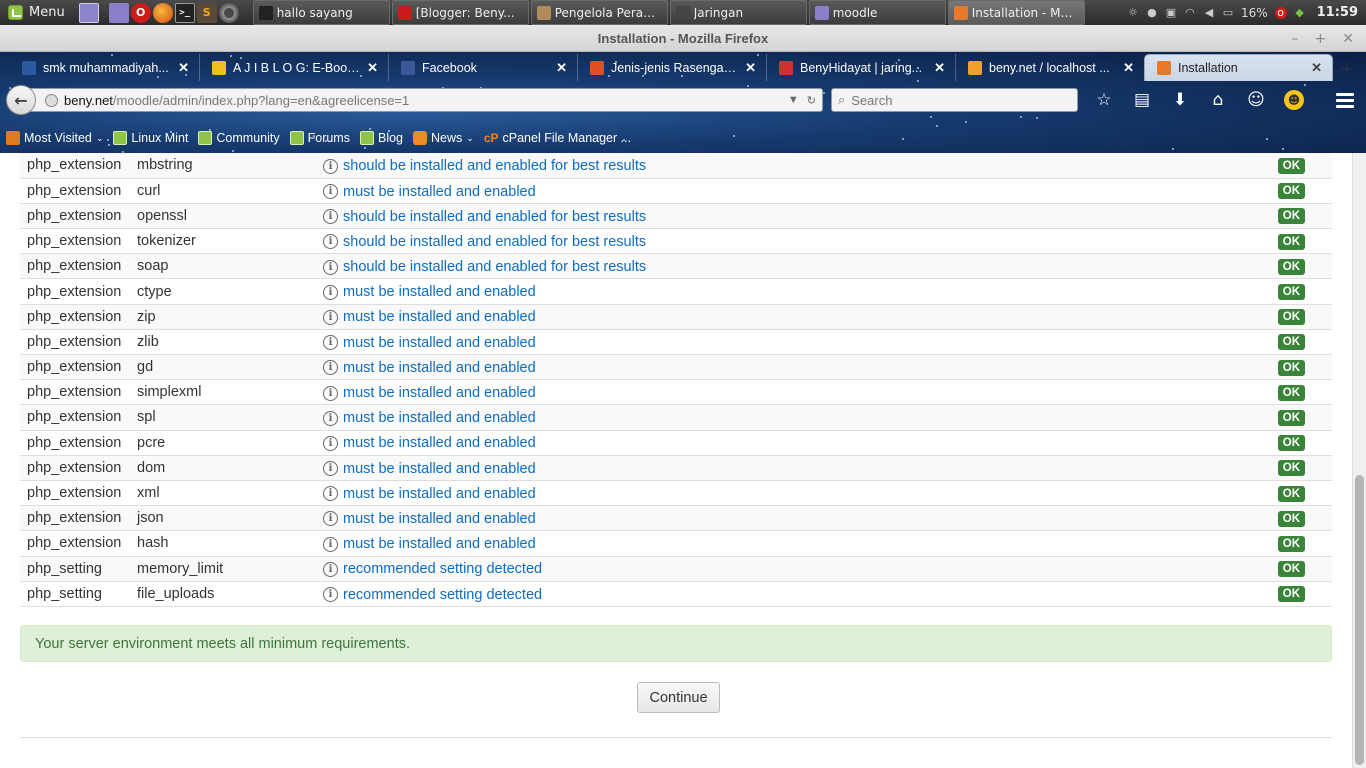 The height and width of the screenshot is (768, 1366). I want to click on volume-icon: ◀, so click(1209, 12).